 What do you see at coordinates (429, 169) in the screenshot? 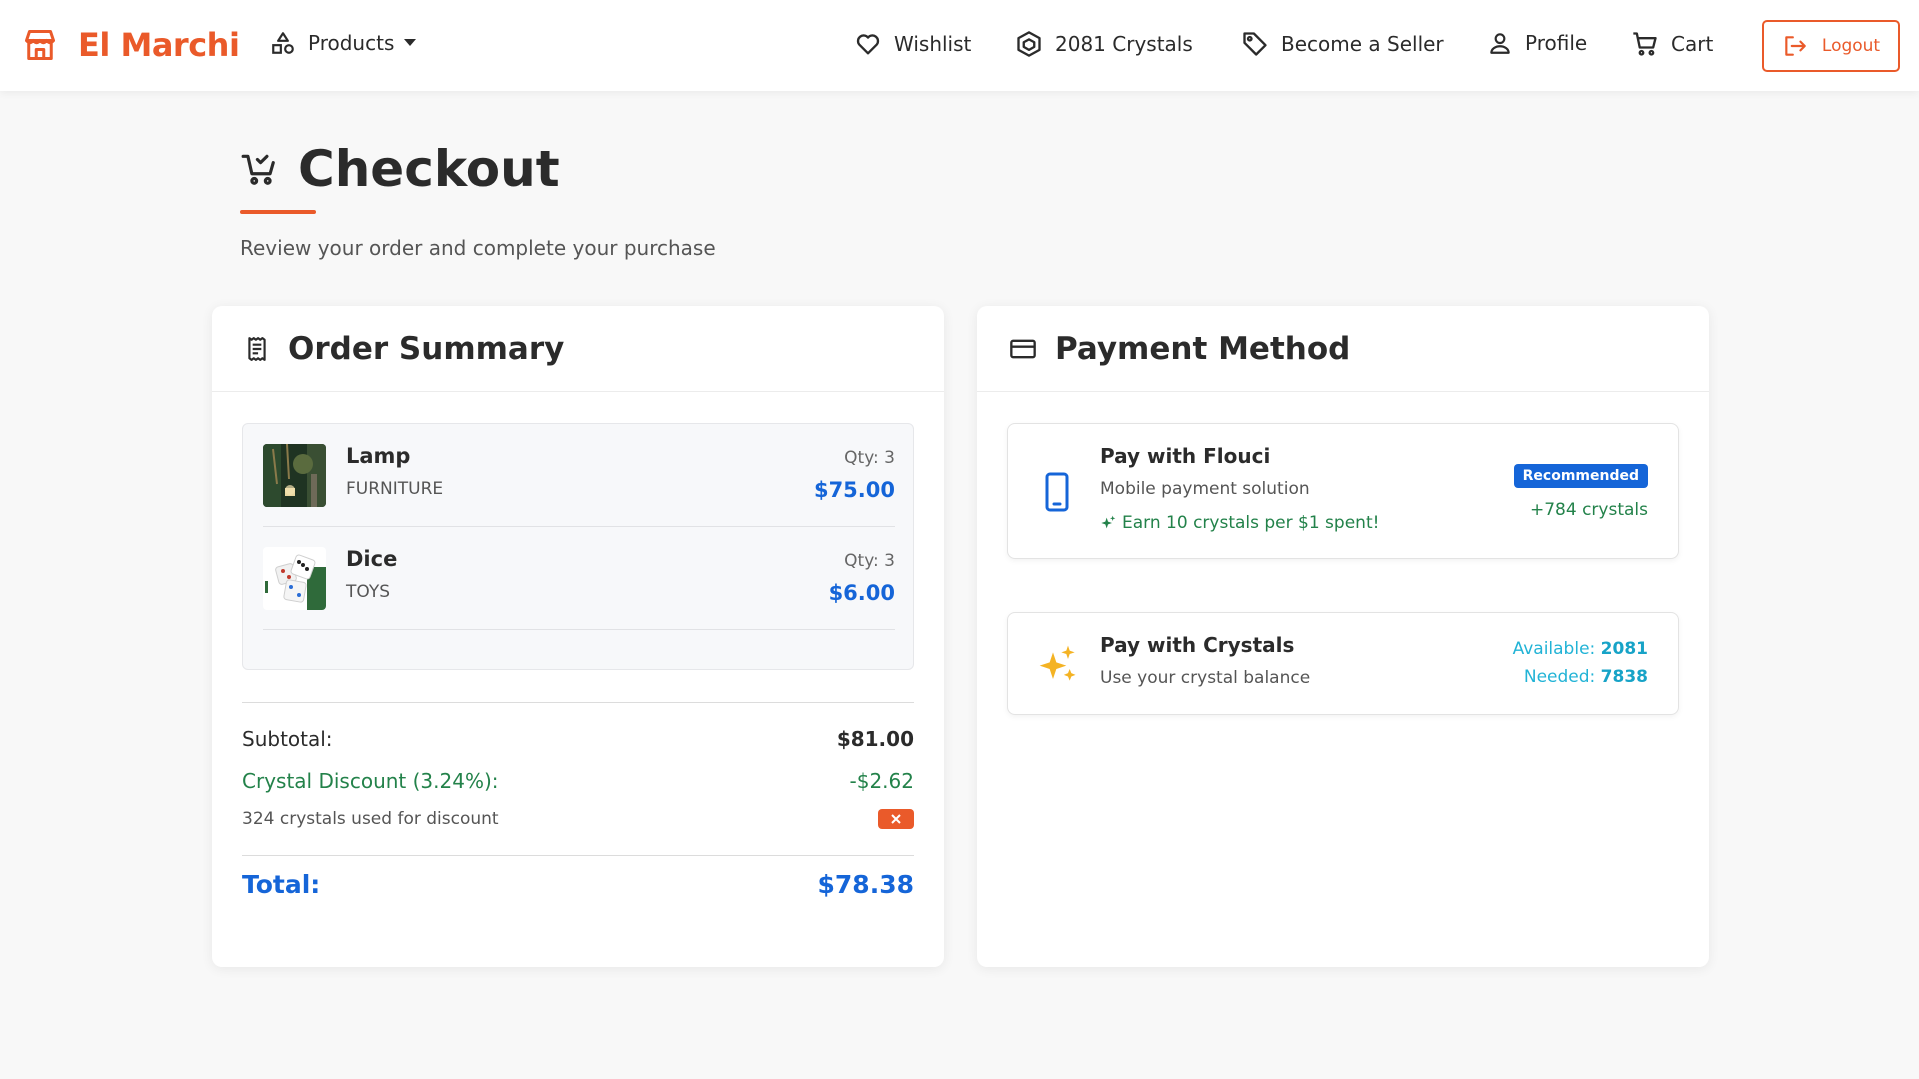
I see `page-title: Checkout` at bounding box center [429, 169].